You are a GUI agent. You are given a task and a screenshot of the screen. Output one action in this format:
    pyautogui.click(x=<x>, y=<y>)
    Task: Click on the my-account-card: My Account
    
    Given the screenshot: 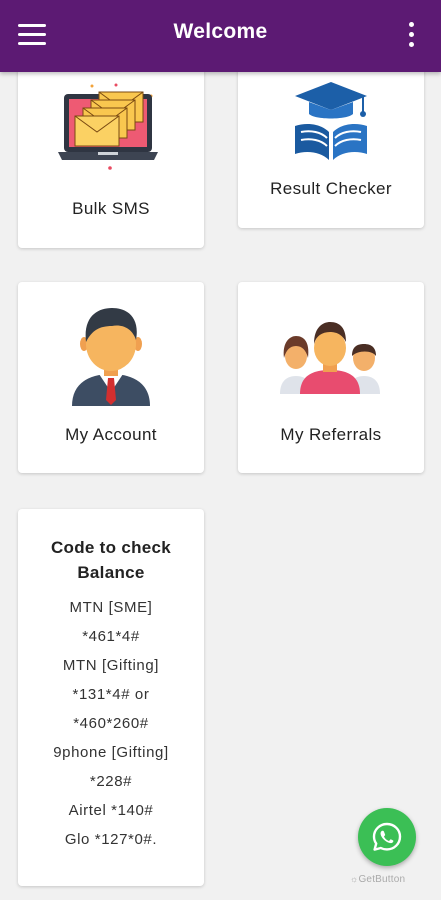 What is the action you would take?
    pyautogui.click(x=111, y=377)
    